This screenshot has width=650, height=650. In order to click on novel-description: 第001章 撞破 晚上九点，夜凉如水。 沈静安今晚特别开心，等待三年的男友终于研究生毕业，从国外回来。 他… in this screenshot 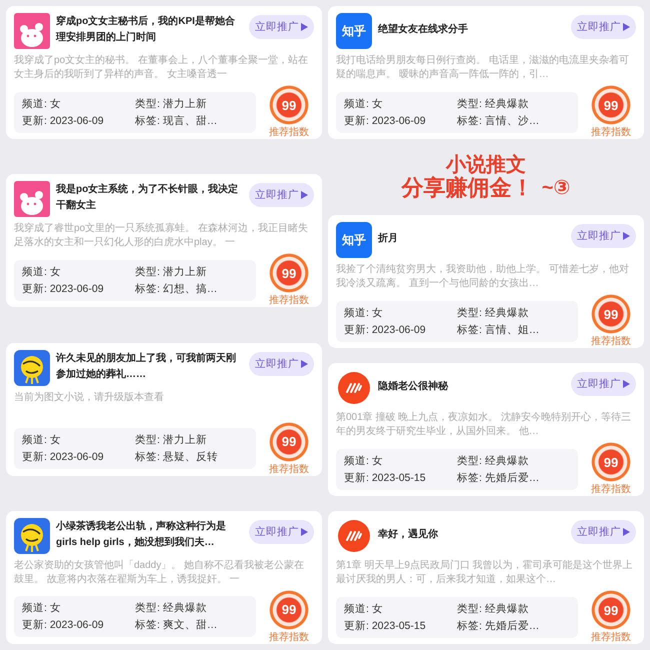, I will do `click(484, 425)`.